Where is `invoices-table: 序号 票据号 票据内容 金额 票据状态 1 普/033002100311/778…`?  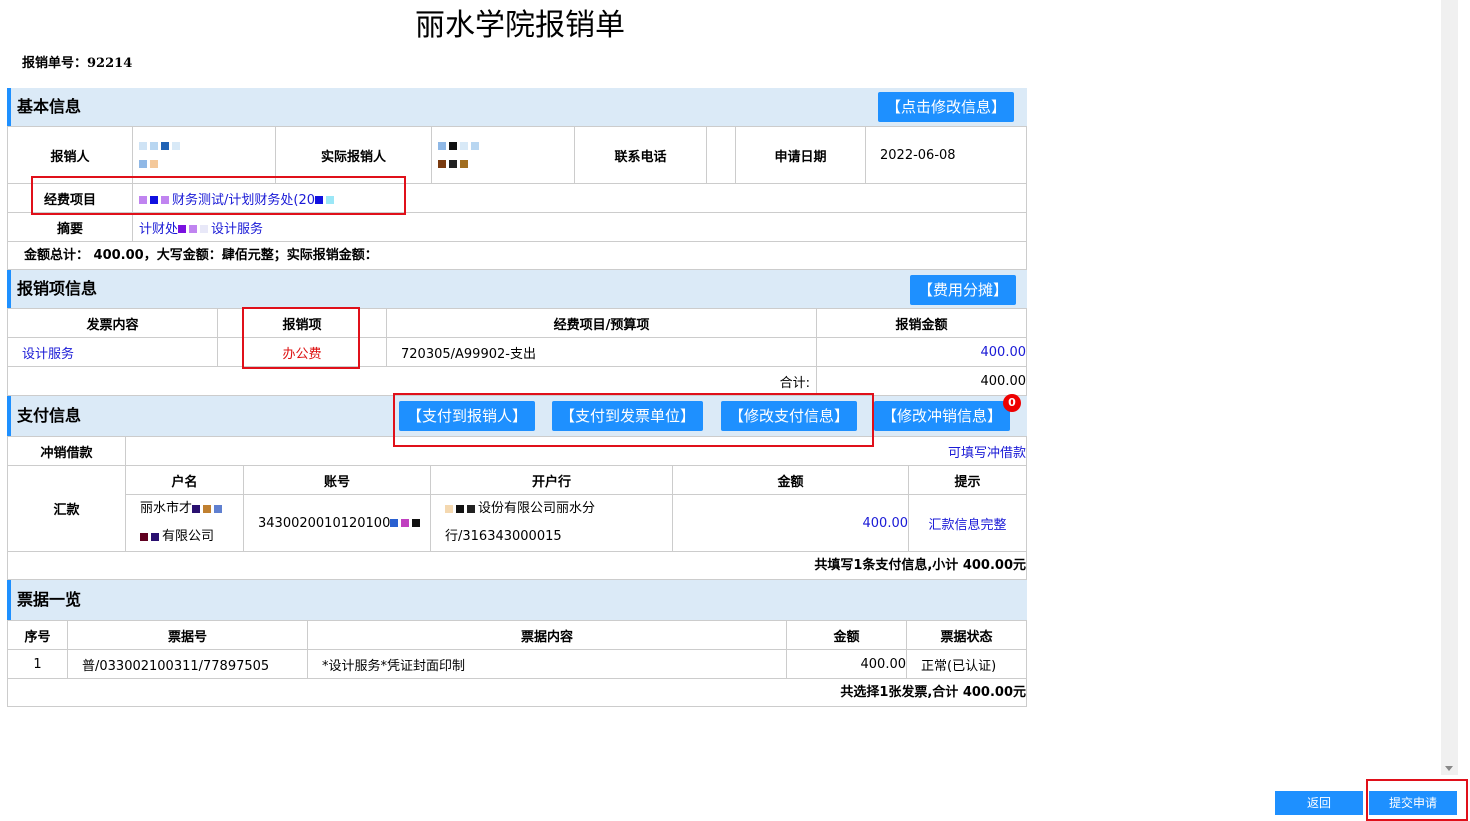
invoices-table: 序号 票据号 票据内容 金额 票据状态 1 普/033002100311/778… is located at coordinates (517, 649).